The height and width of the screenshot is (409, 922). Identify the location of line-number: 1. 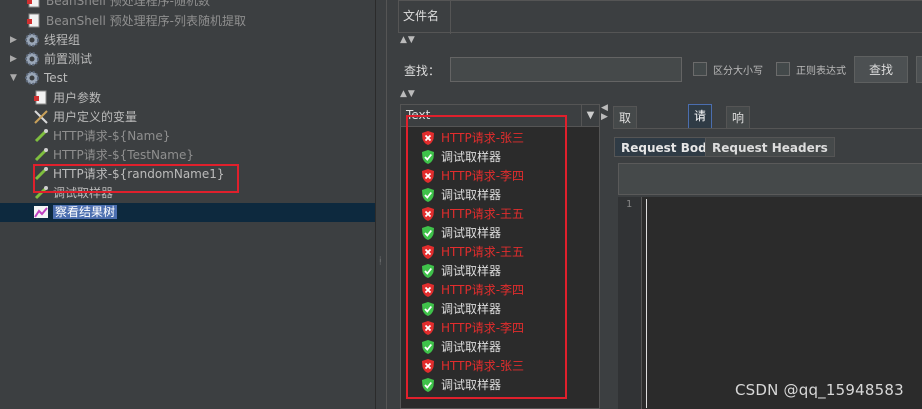
(629, 204).